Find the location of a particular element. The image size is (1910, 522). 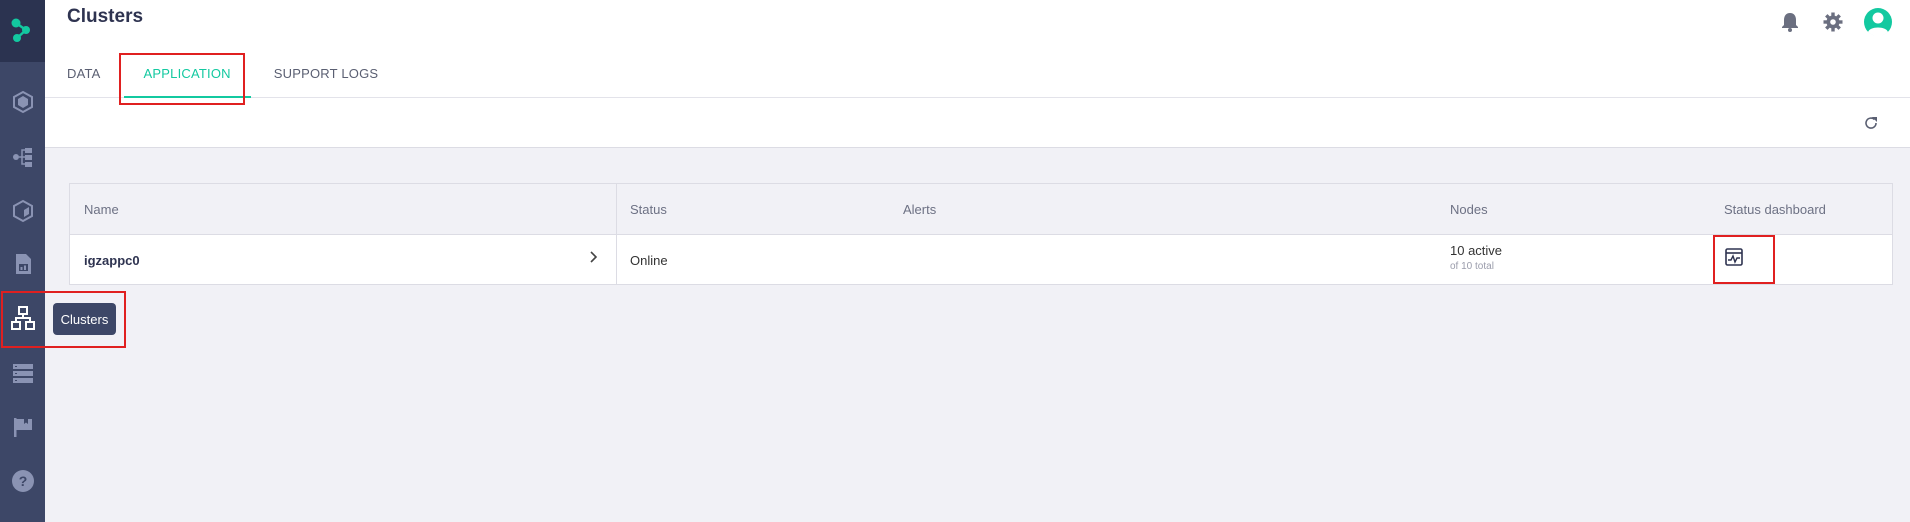

sidebar-item-projects is located at coordinates (22, 102).